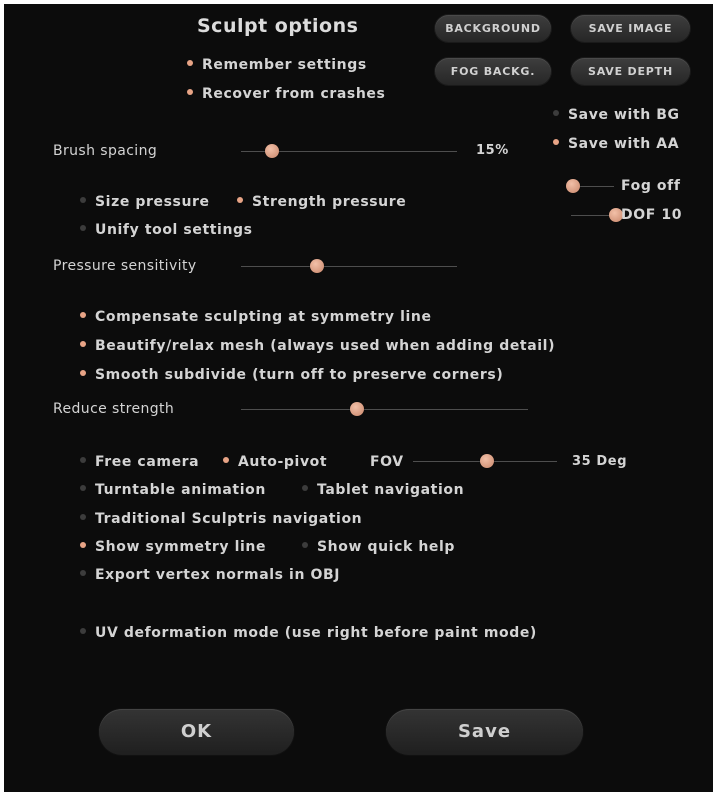 The width and height of the screenshot is (717, 796). Describe the element at coordinates (651, 186) in the screenshot. I see `fog-label: Fog off` at that location.